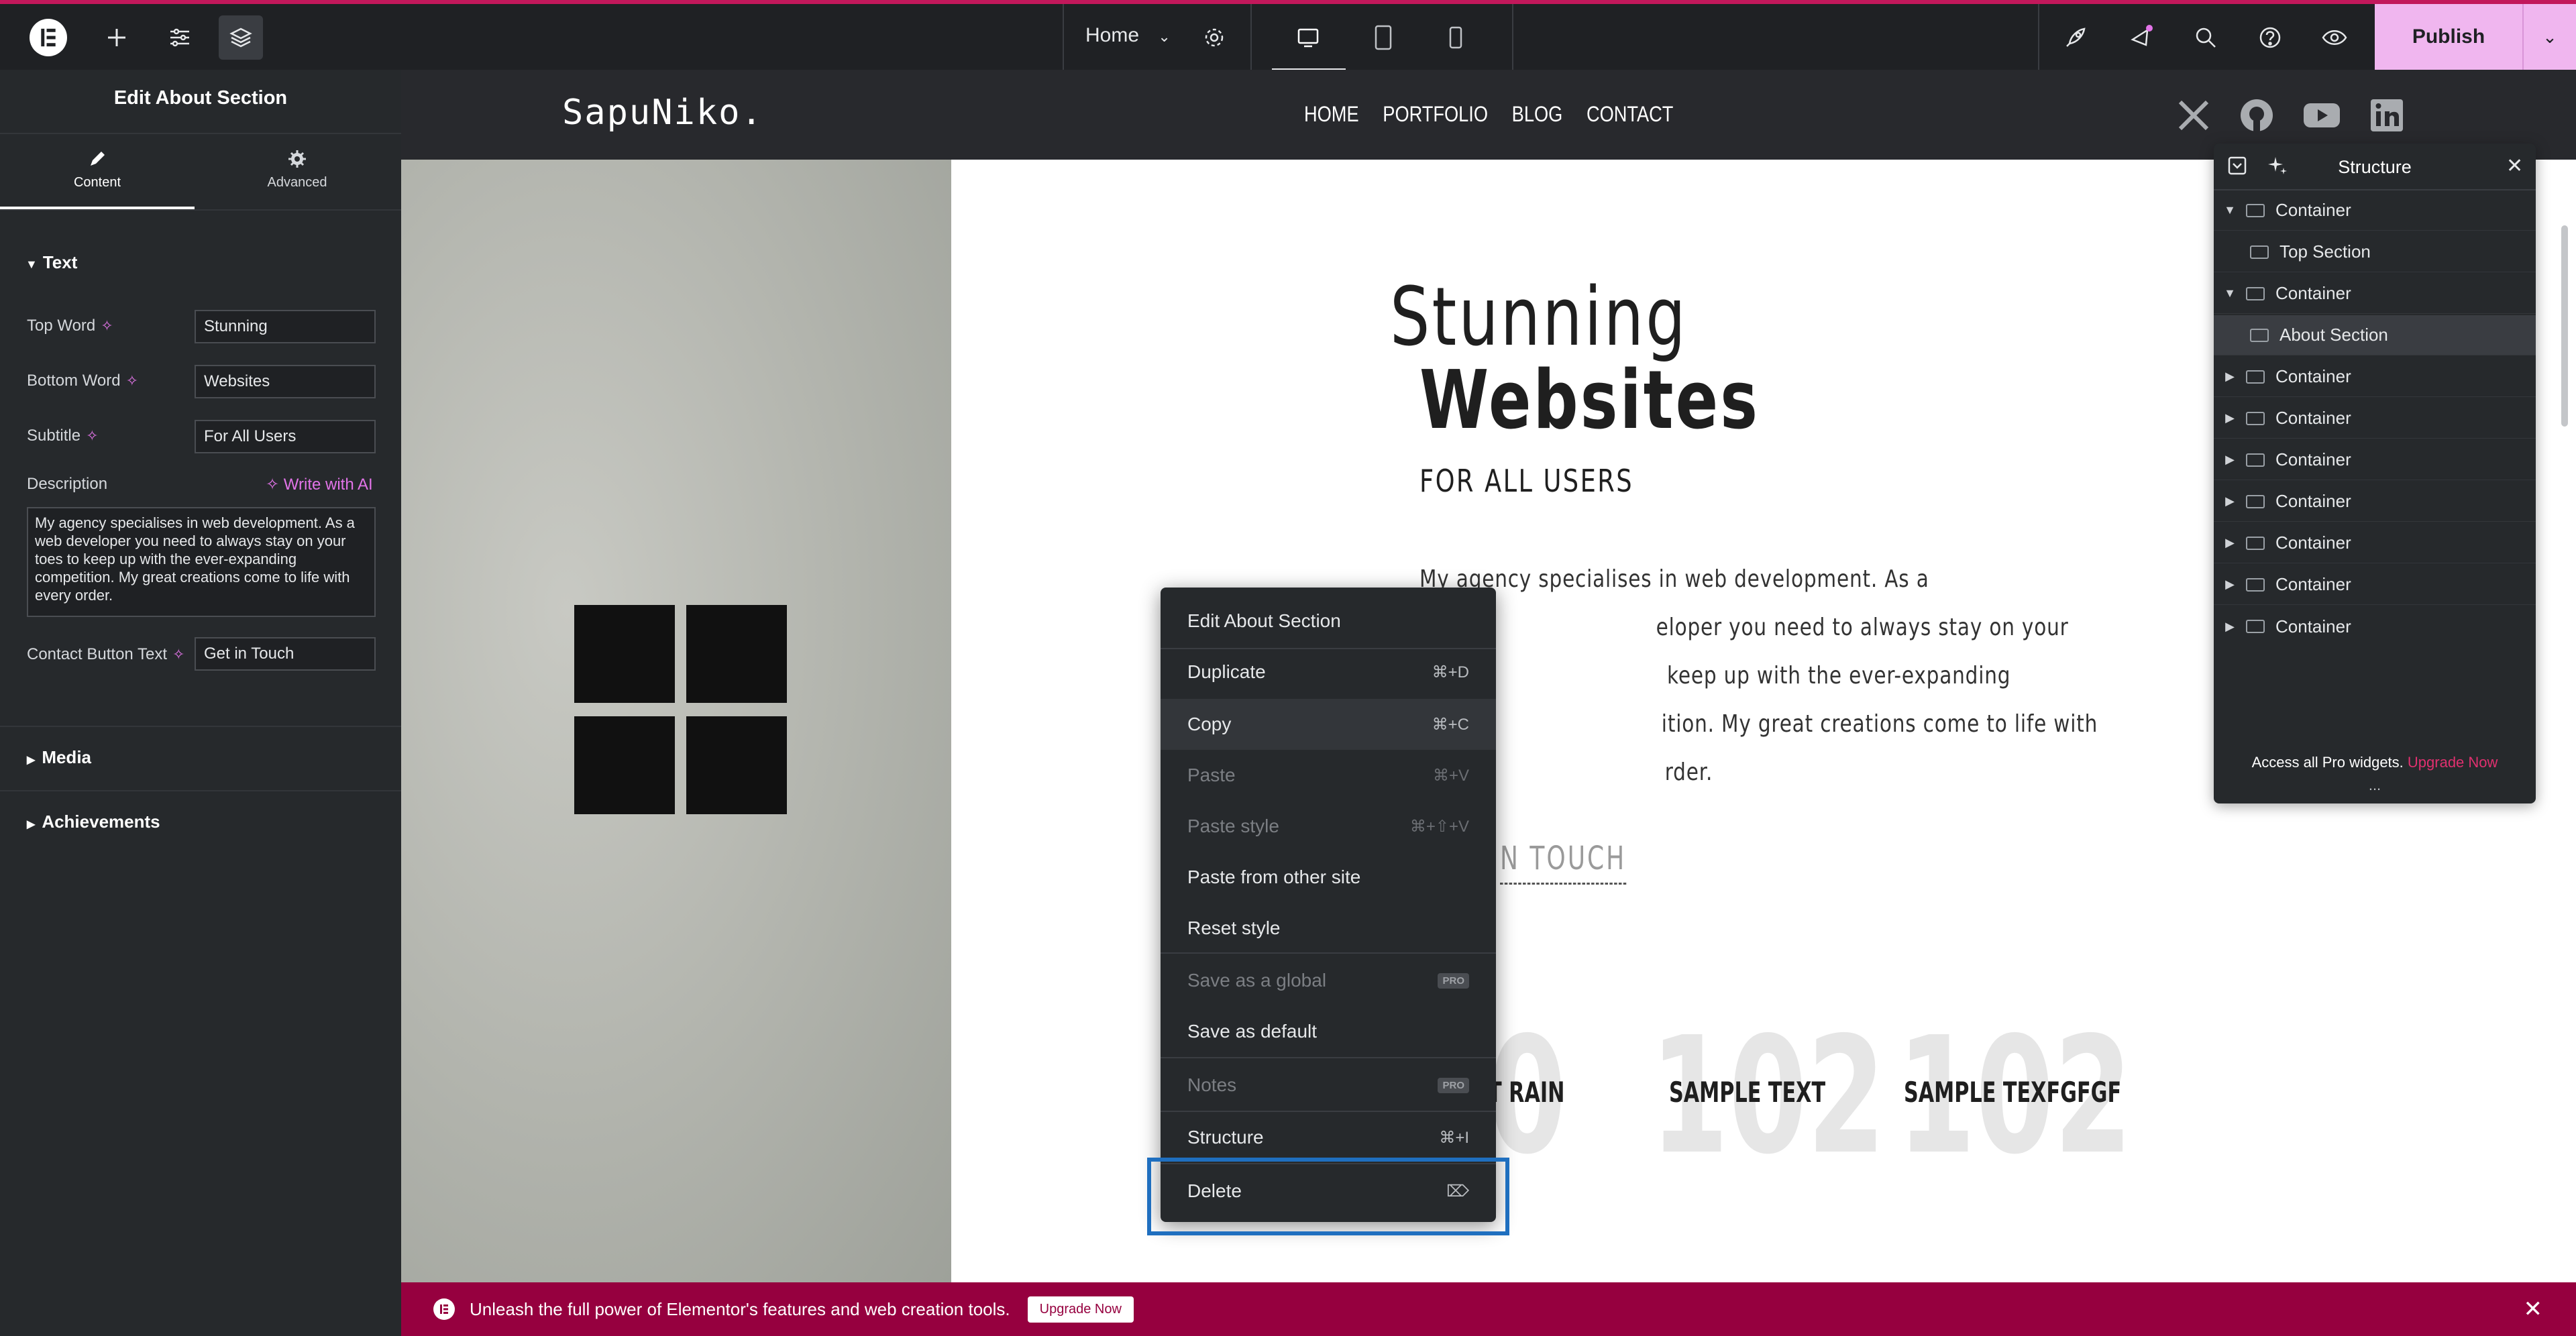 The image size is (2576, 1336). What do you see at coordinates (66, 757) in the screenshot?
I see `section-media-label: Media` at bounding box center [66, 757].